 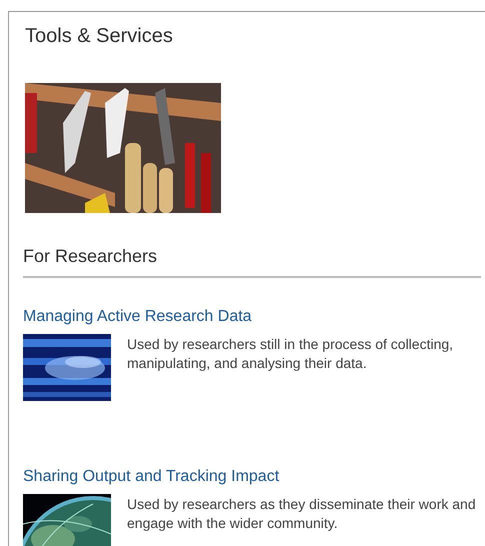 I want to click on service-link: Managing Active Research Data, so click(x=137, y=317).